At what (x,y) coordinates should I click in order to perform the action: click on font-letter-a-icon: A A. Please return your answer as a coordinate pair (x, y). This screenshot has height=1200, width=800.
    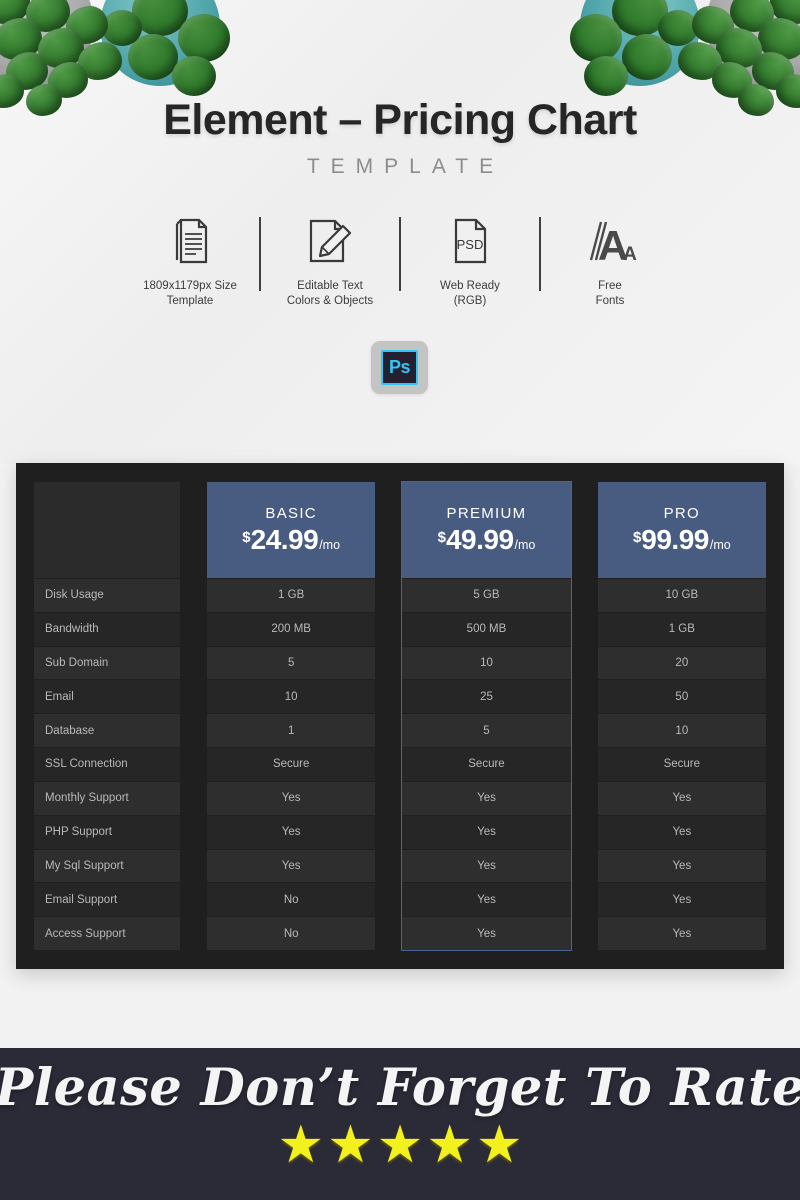
    Looking at the image, I should click on (610, 241).